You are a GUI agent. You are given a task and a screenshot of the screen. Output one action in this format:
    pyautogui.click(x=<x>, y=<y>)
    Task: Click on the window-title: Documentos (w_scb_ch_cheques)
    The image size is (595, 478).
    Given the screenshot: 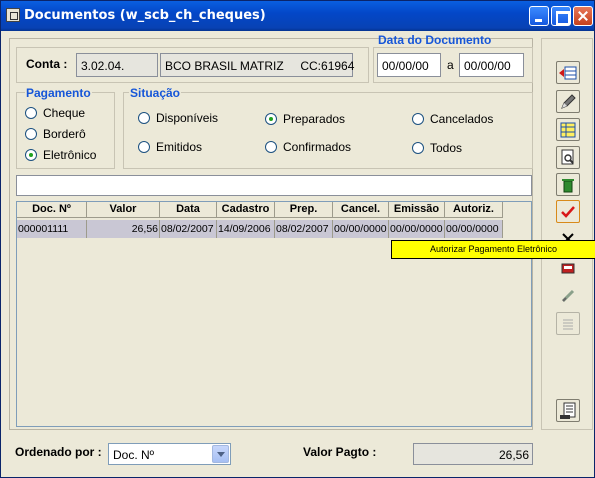 What is the action you would take?
    pyautogui.click(x=145, y=15)
    